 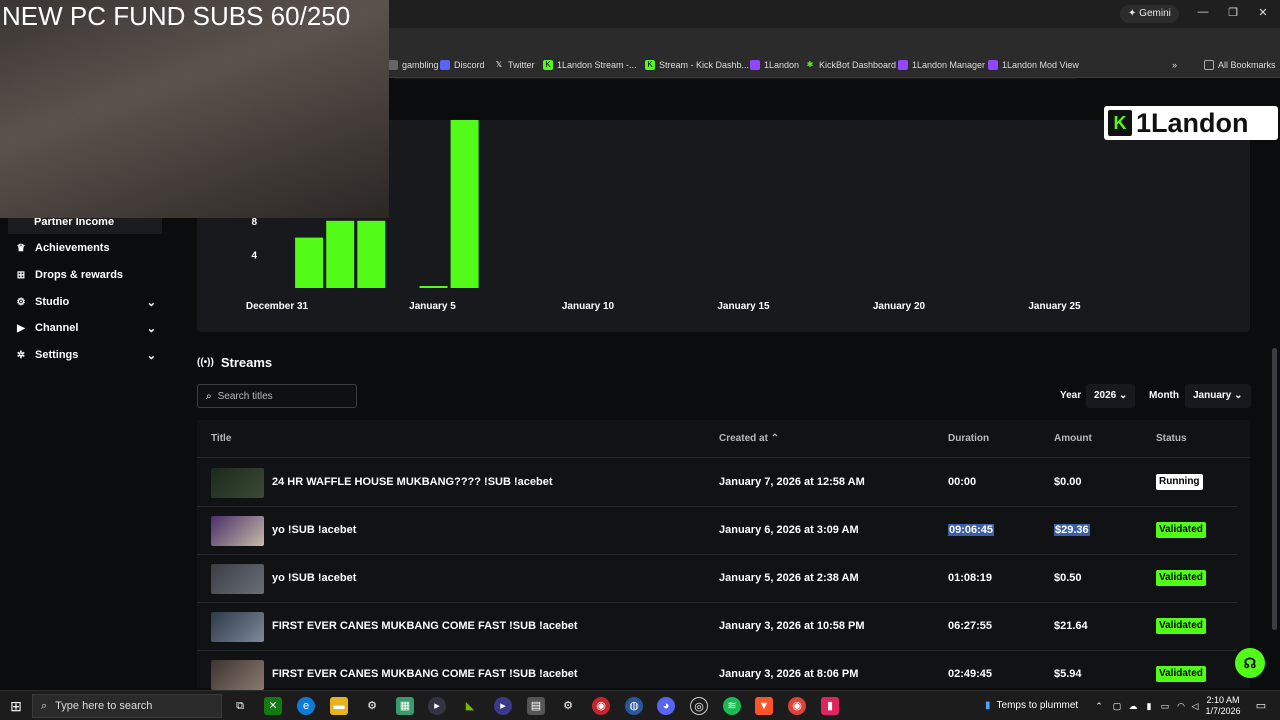 I want to click on spotify-icon: ≋, so click(x=732, y=706).